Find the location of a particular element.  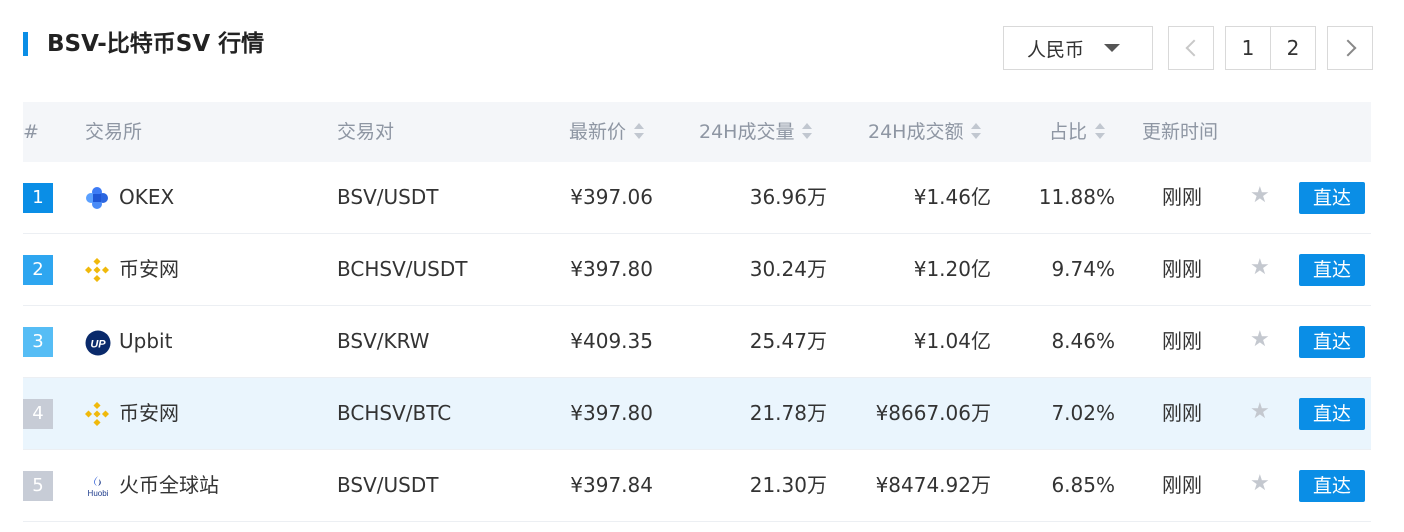

col-share-label: 占比 is located at coordinates (1068, 132).